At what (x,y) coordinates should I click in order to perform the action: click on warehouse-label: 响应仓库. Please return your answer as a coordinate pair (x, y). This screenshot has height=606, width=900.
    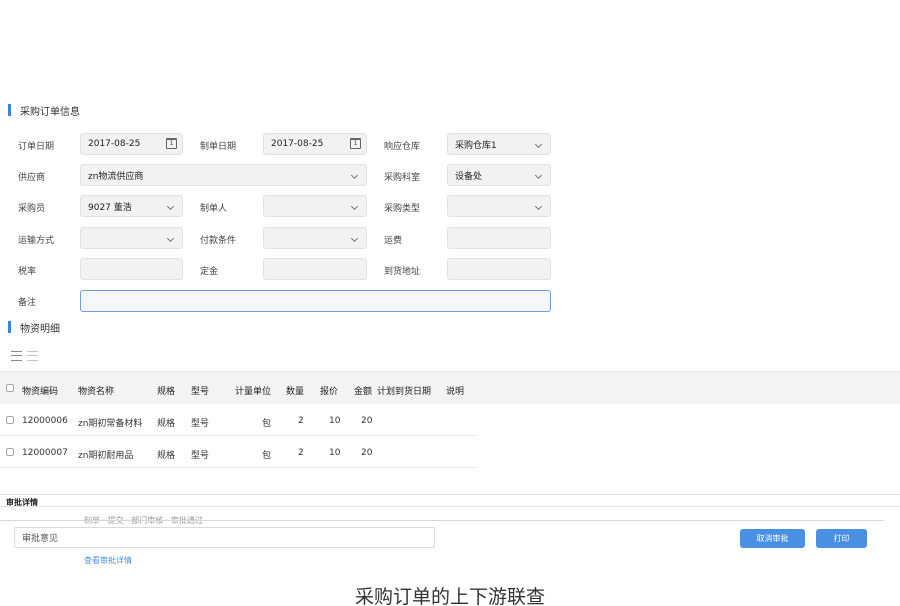
    Looking at the image, I should click on (402, 147).